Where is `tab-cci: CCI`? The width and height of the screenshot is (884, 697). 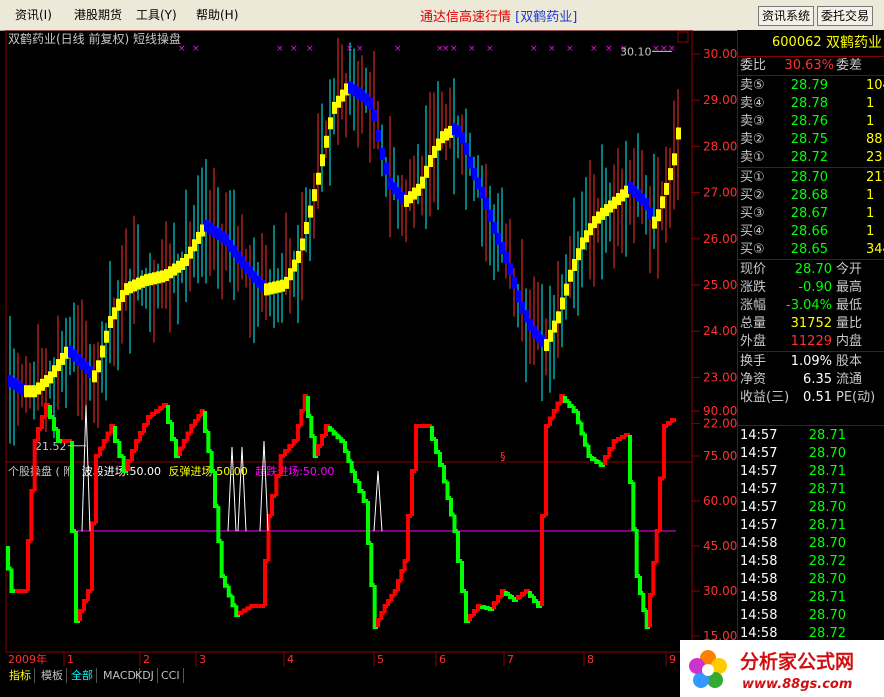
tab-cci: CCI is located at coordinates (171, 675).